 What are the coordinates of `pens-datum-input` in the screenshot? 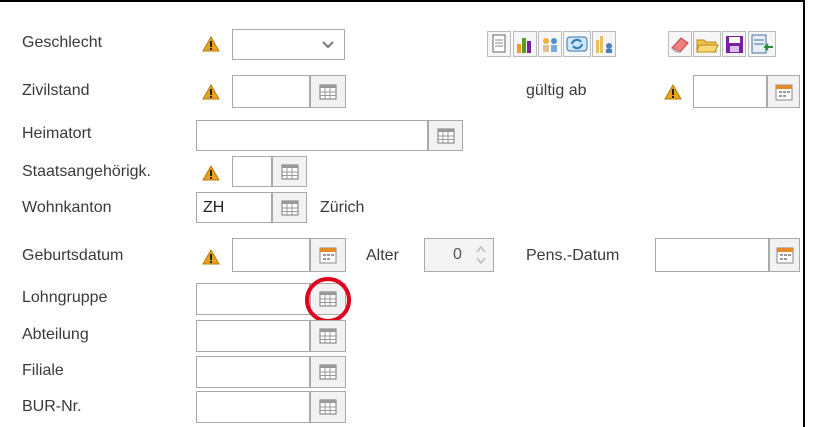 It's located at (712, 255).